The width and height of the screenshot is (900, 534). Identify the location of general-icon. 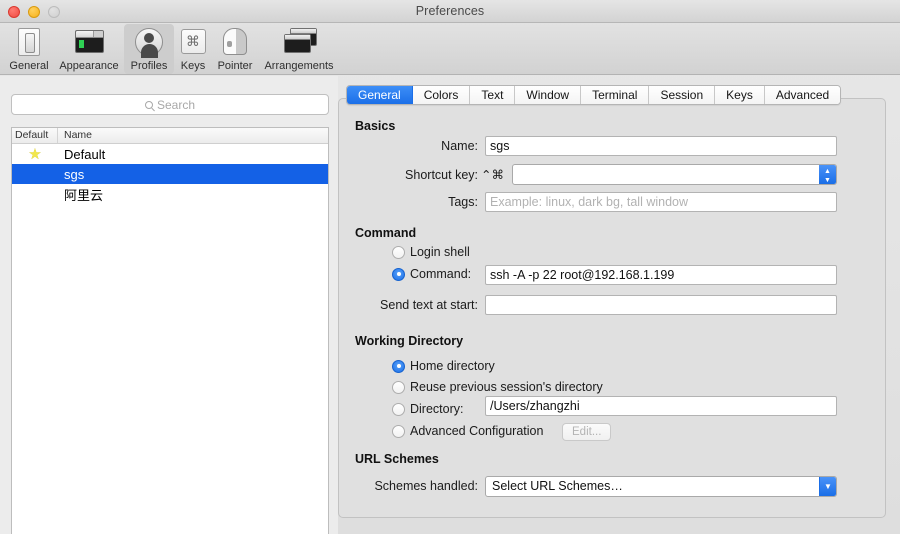
(29, 43).